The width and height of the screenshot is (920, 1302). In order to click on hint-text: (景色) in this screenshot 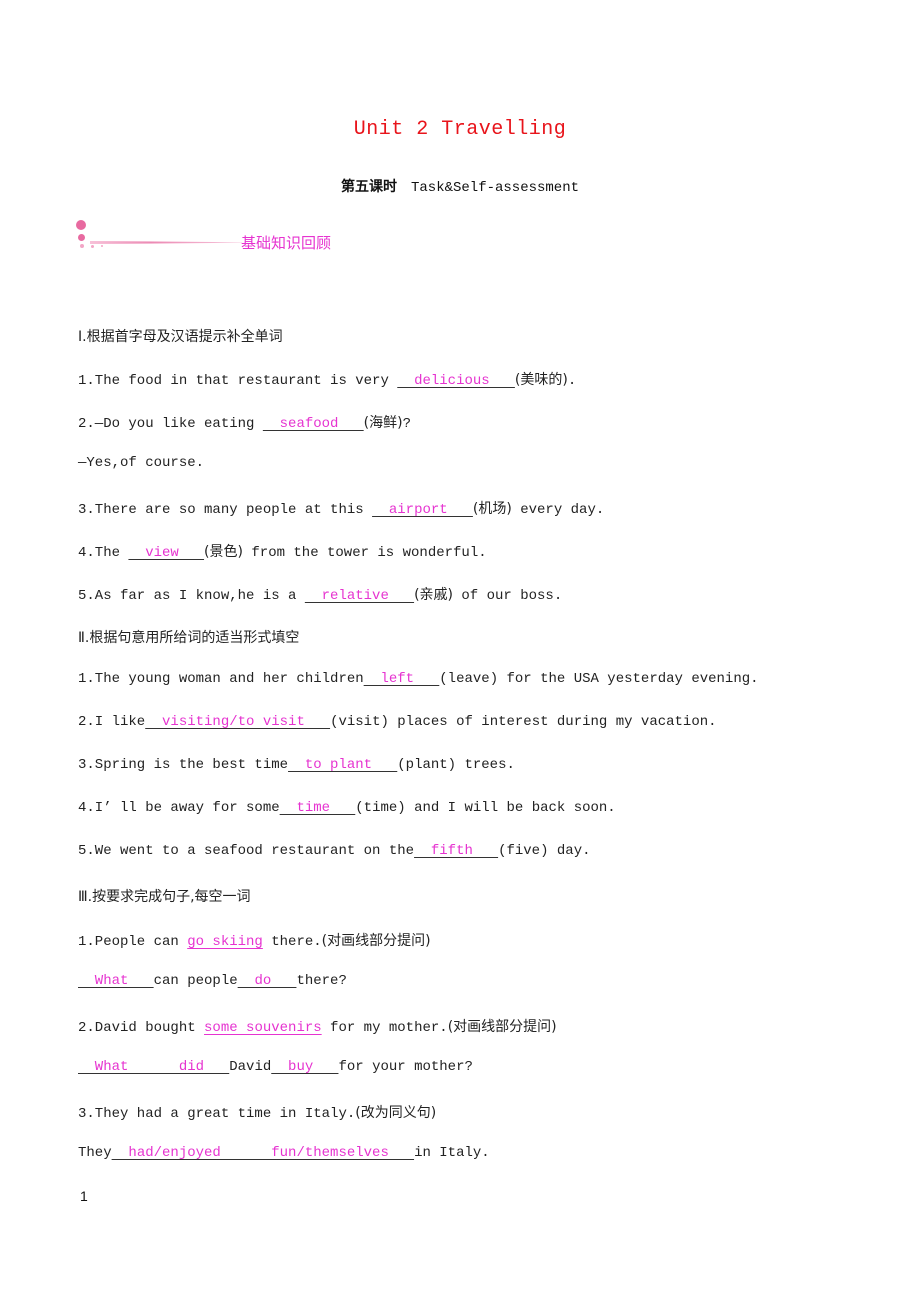, I will do `click(223, 552)`.